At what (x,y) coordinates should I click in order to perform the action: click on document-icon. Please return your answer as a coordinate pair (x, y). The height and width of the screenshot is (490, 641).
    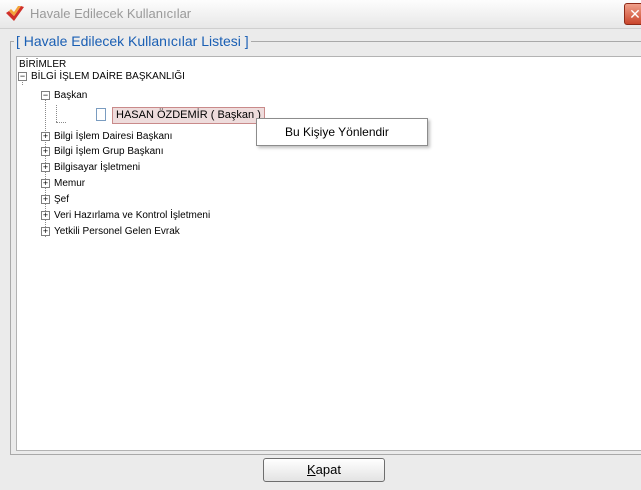
    Looking at the image, I should click on (101, 114).